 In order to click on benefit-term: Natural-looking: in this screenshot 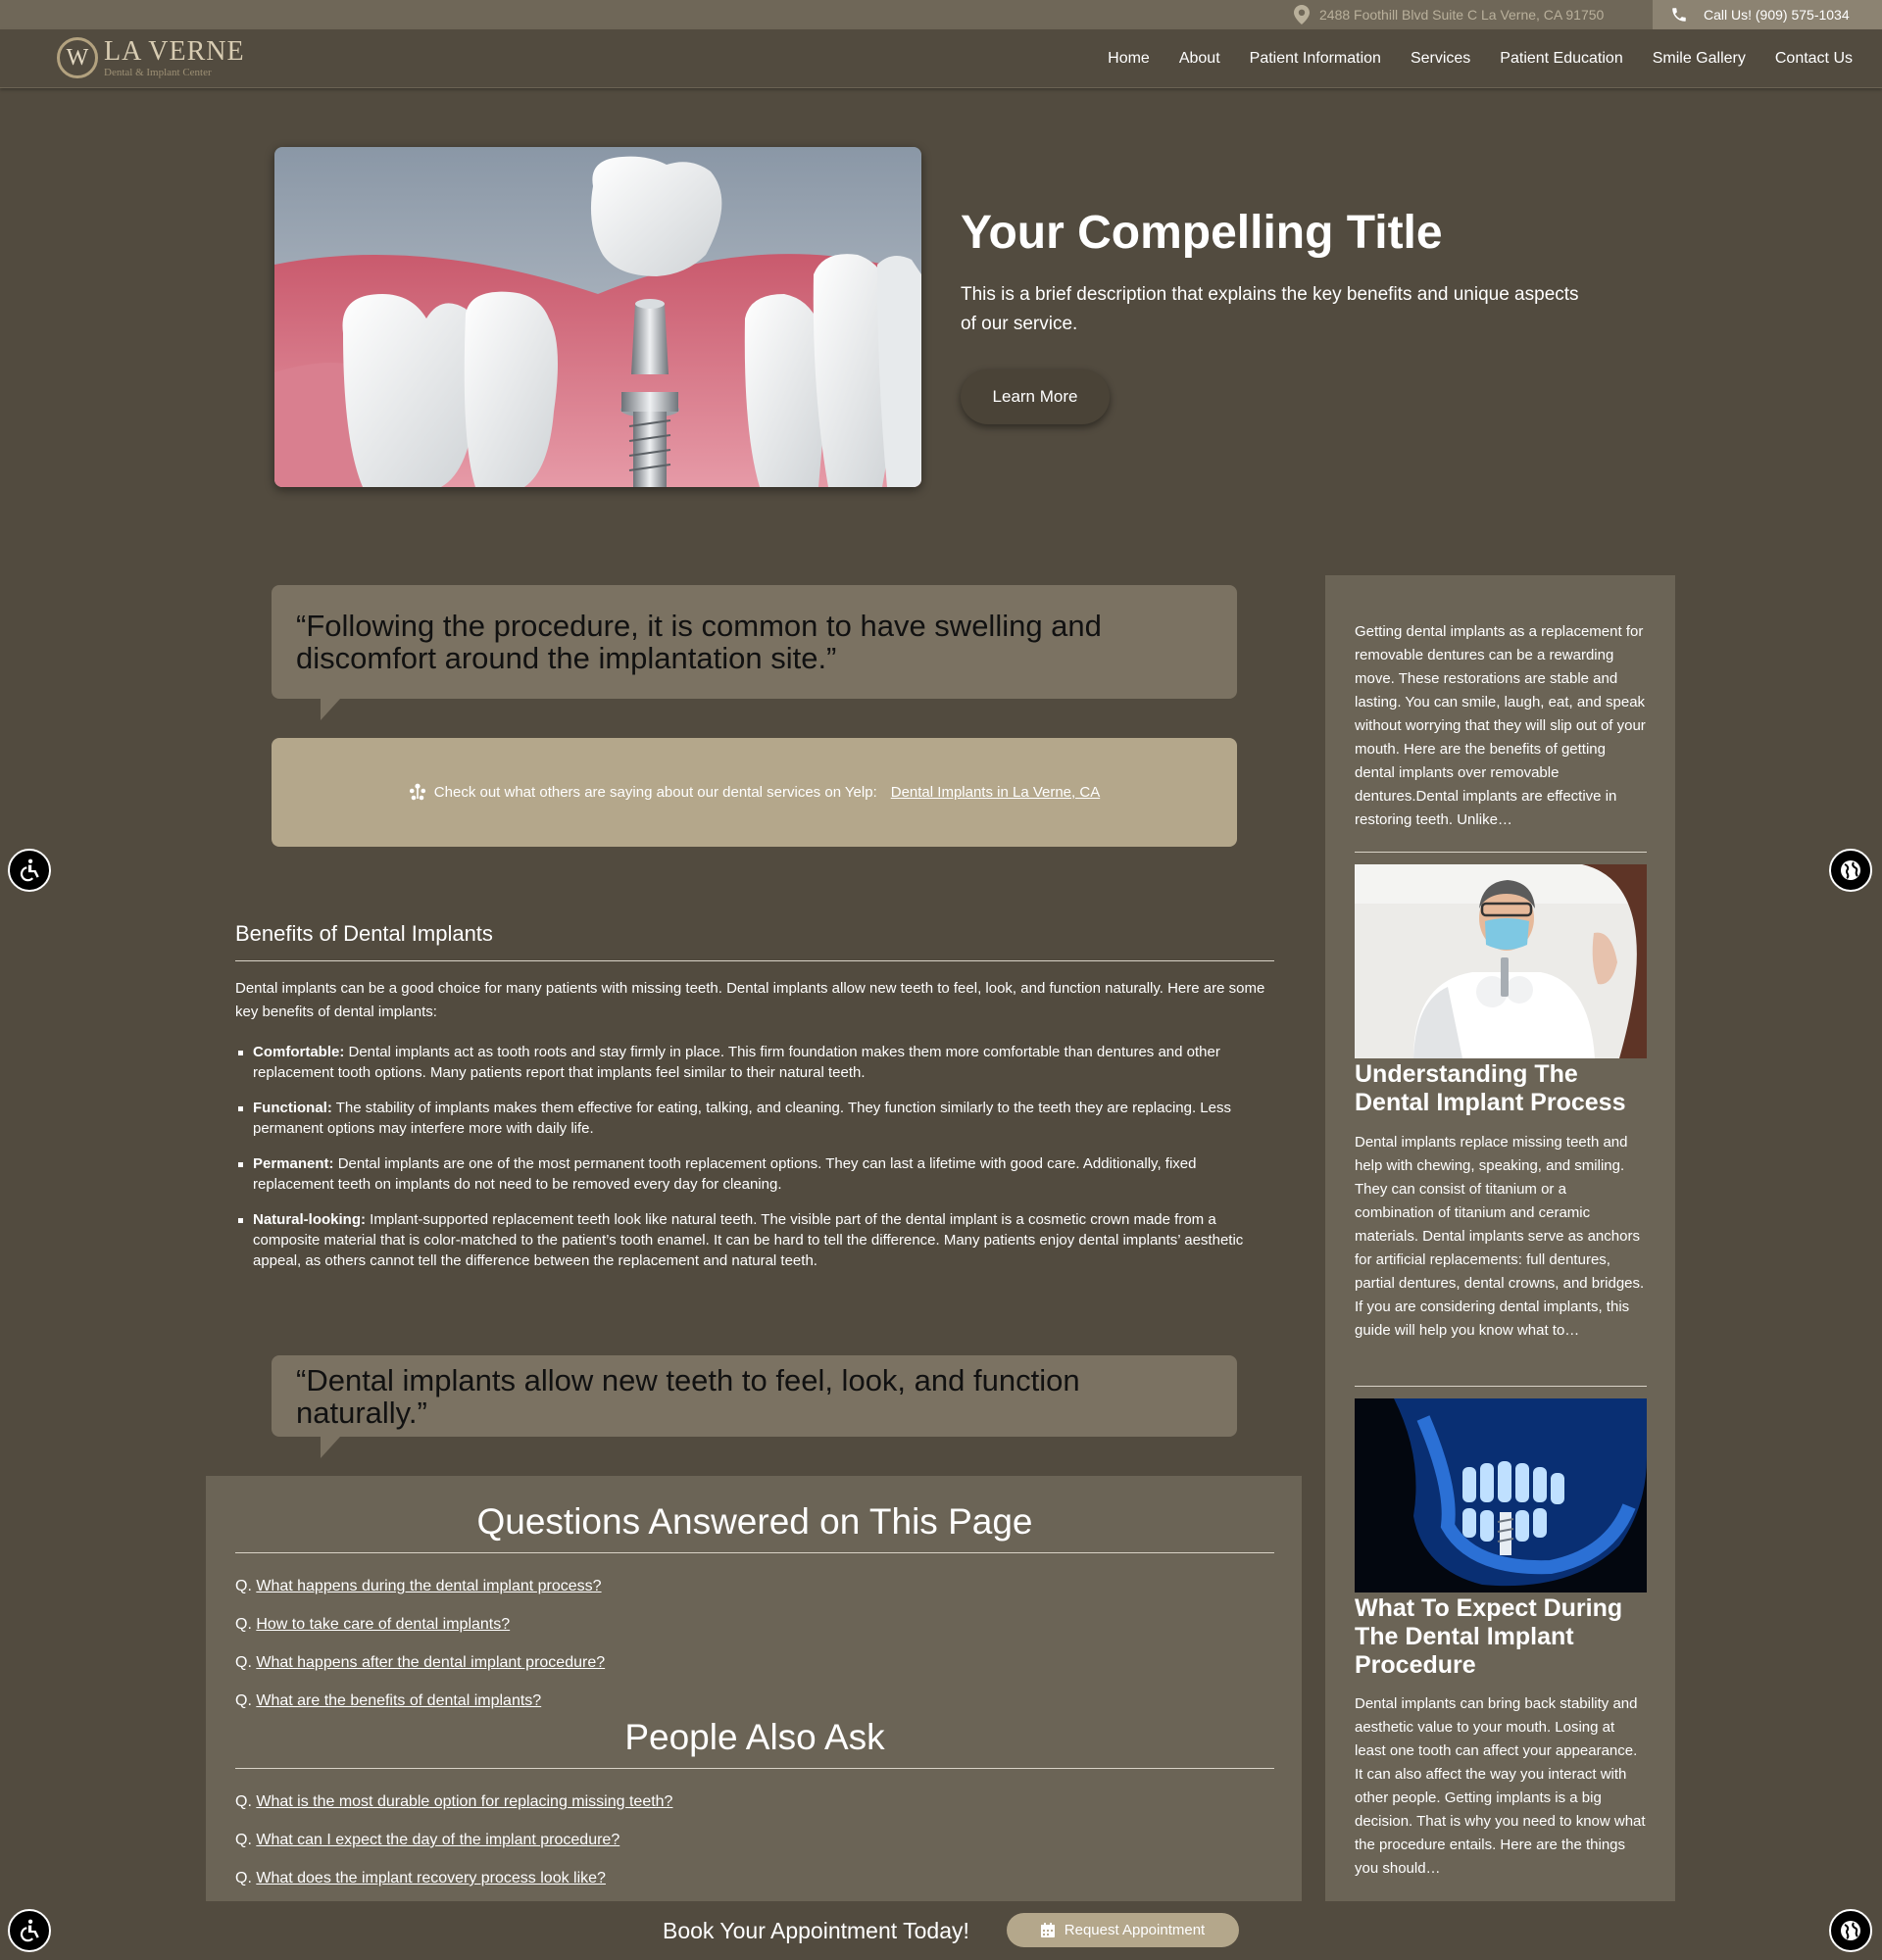, I will do `click(309, 1220)`.